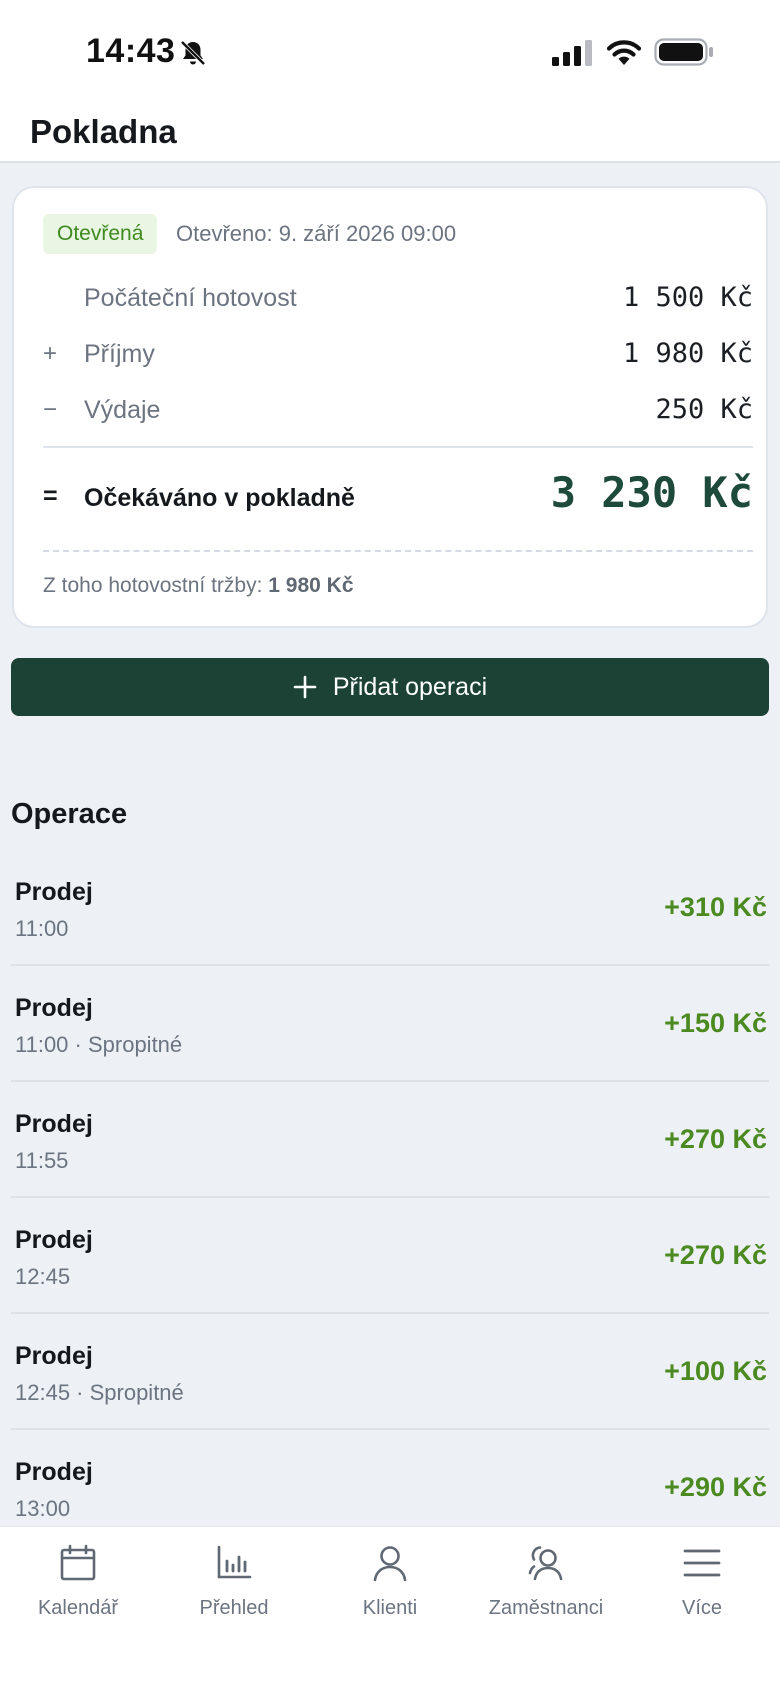 This screenshot has height=1690, width=780. I want to click on add-operation-button: Přidat operaci, so click(390, 687).